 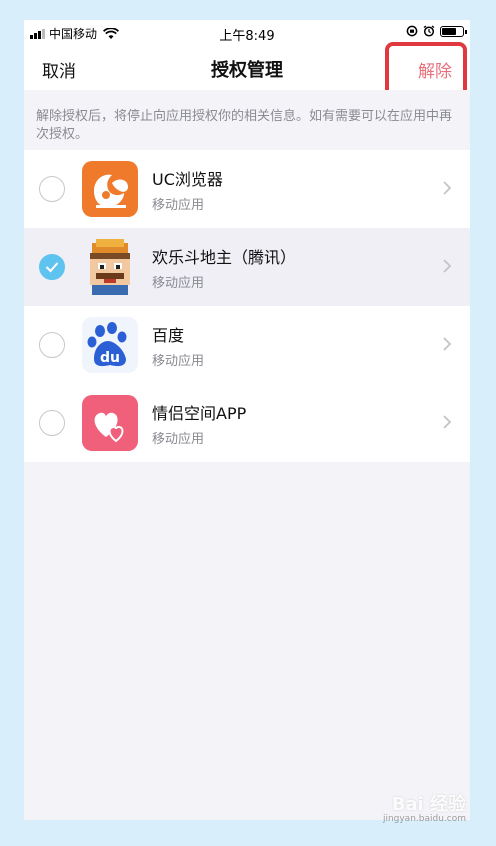 I want to click on checkmark-icon, so click(x=52, y=267).